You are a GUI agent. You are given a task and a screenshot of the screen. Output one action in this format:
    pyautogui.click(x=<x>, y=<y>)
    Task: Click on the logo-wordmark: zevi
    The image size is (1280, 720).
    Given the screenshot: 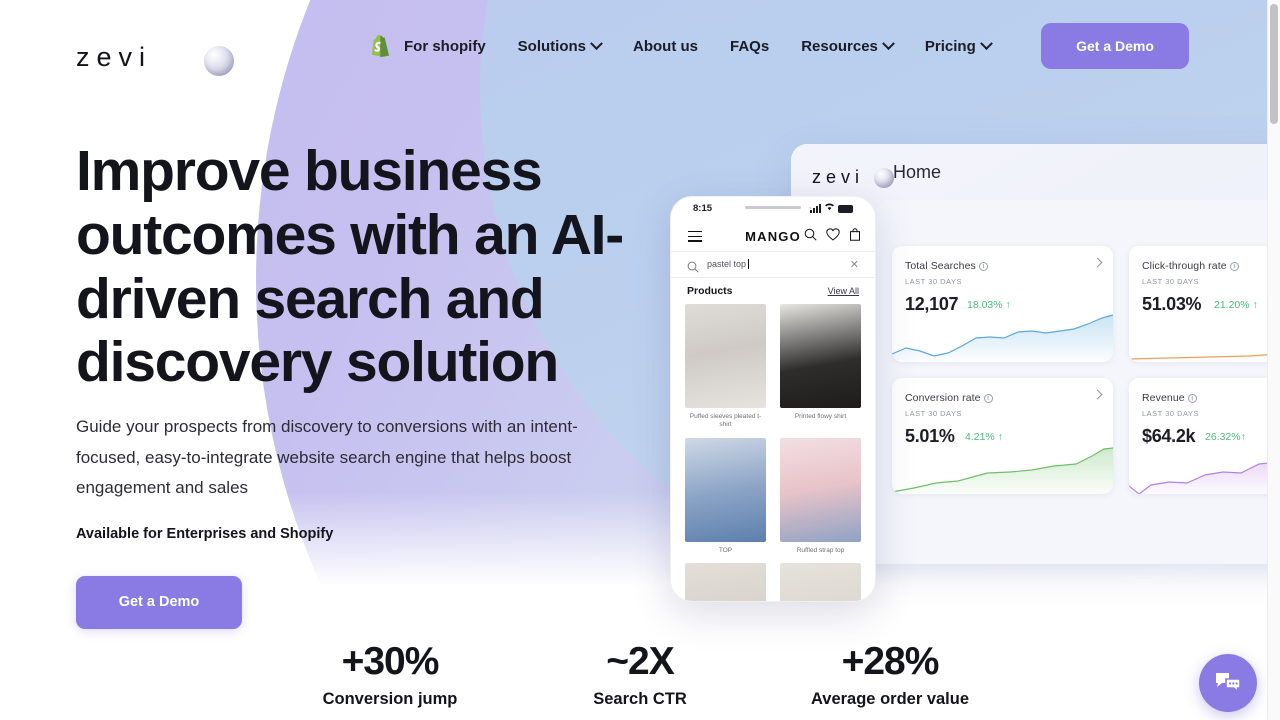 What is the action you would take?
    pyautogui.click(x=114, y=57)
    